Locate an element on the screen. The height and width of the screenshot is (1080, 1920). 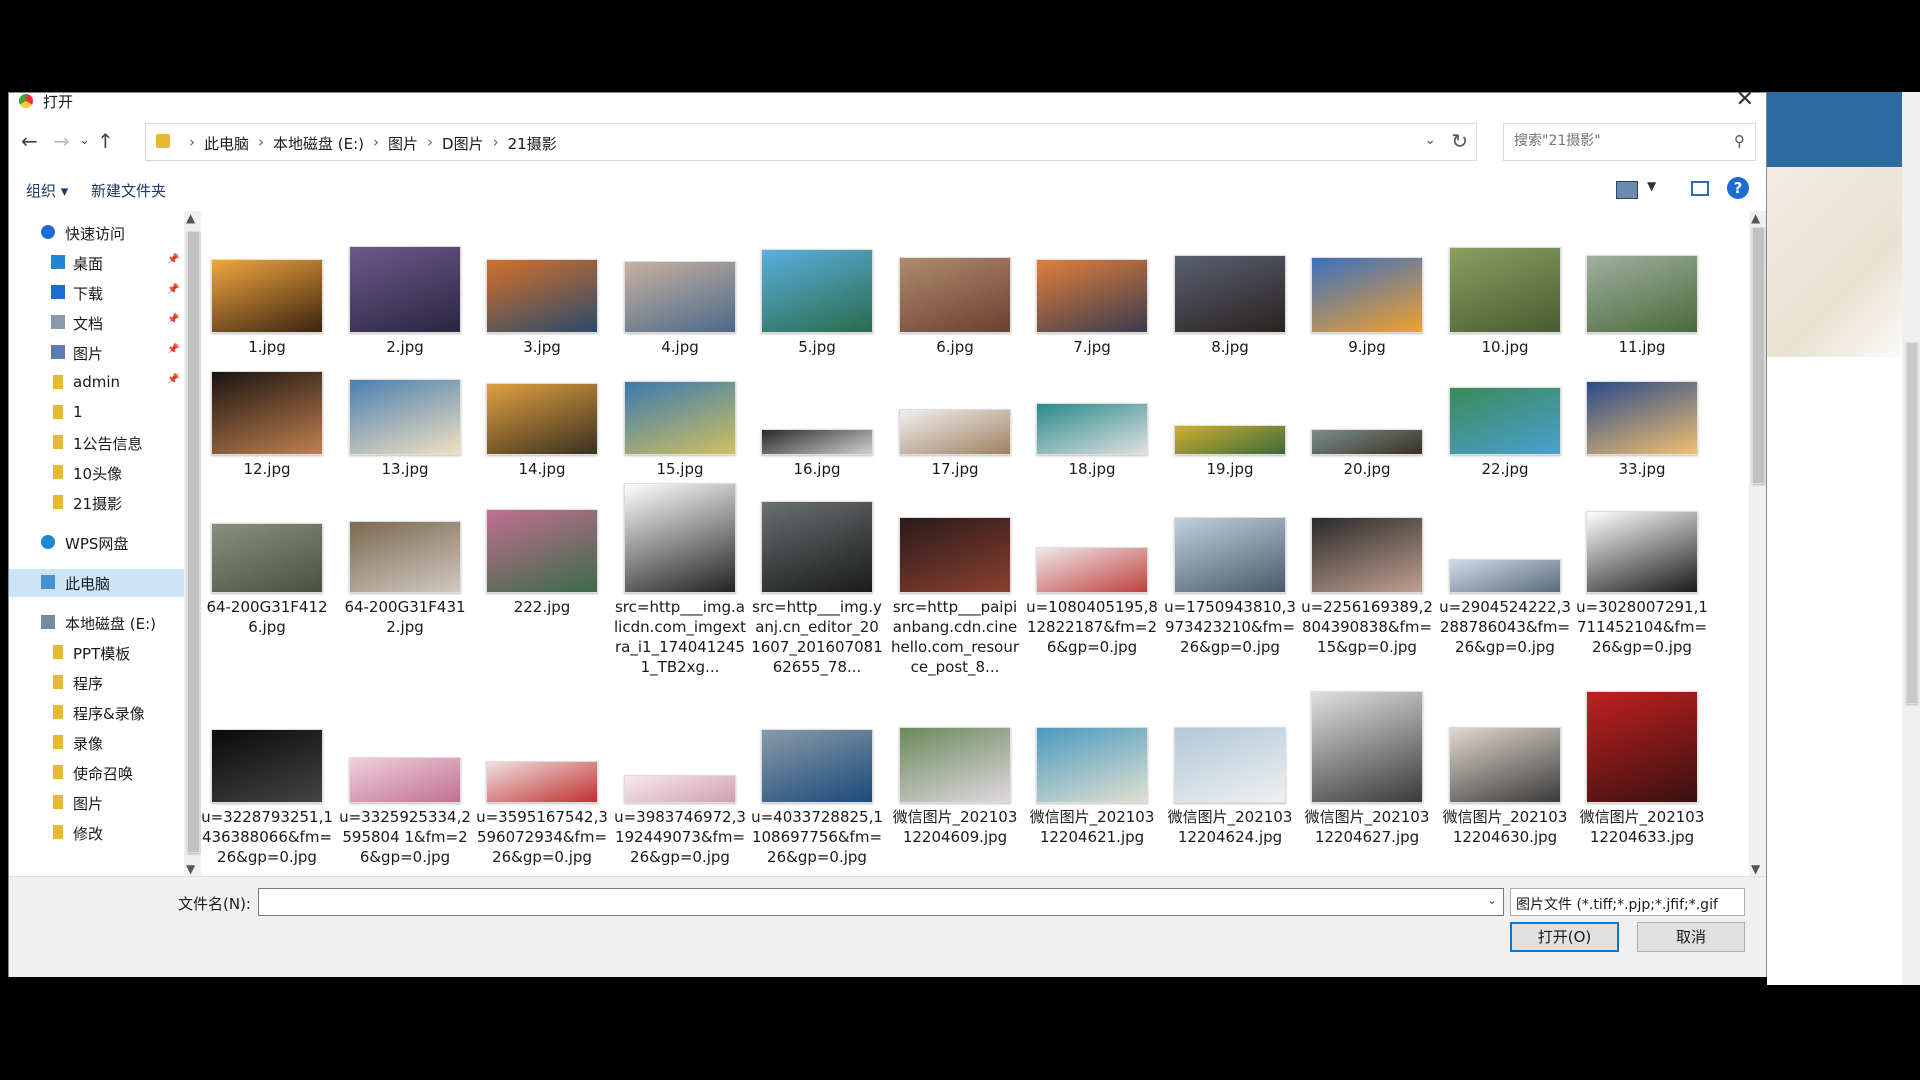
sidebar-item: 录像 is located at coordinates (96, 743).